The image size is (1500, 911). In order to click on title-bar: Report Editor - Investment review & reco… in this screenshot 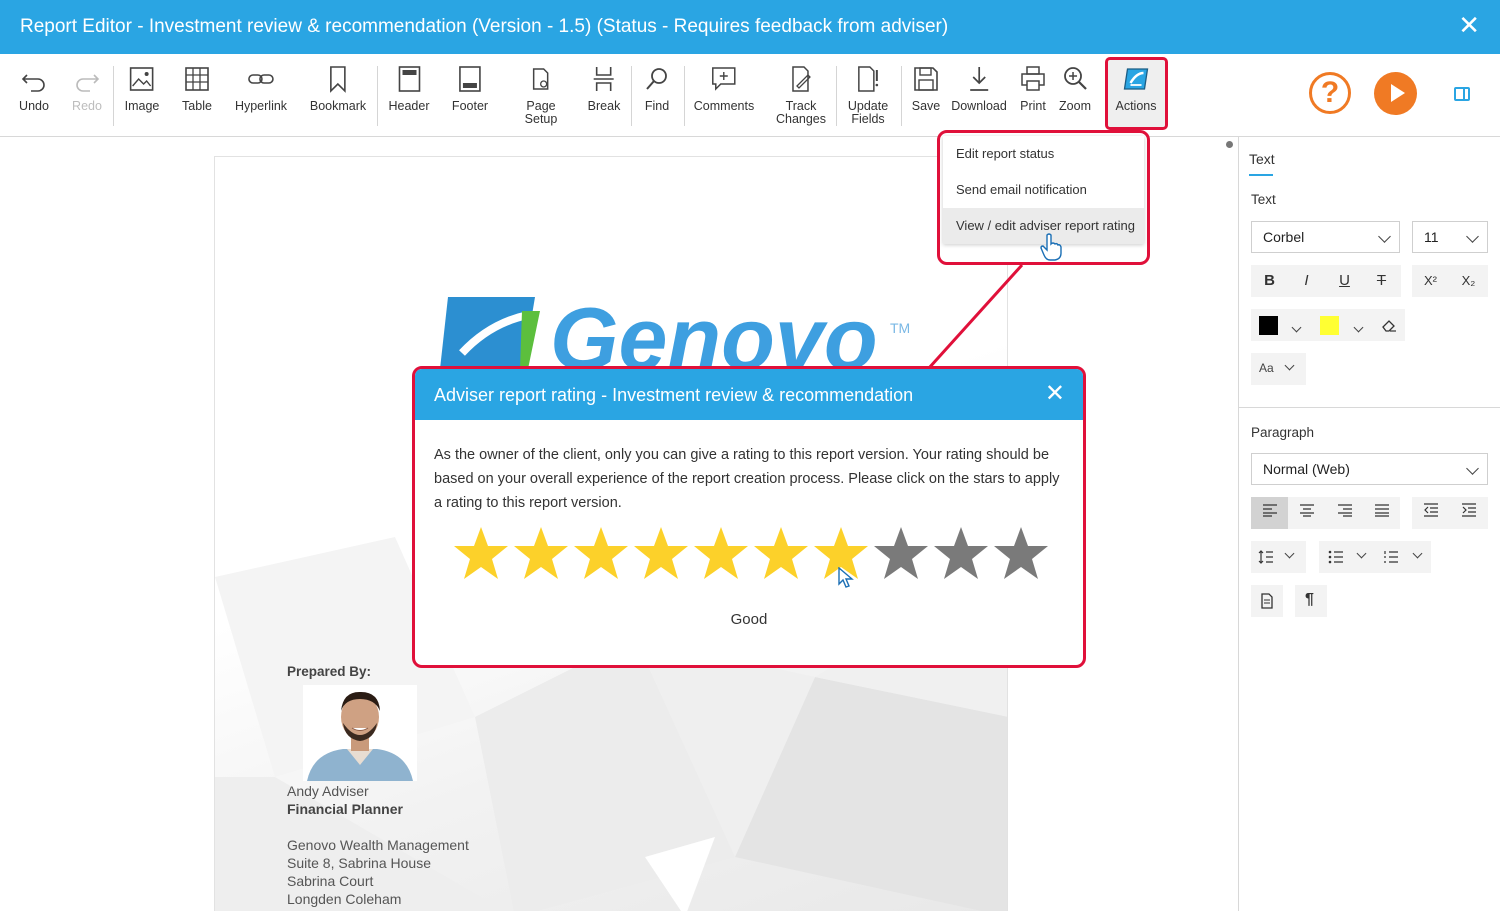, I will do `click(750, 27)`.